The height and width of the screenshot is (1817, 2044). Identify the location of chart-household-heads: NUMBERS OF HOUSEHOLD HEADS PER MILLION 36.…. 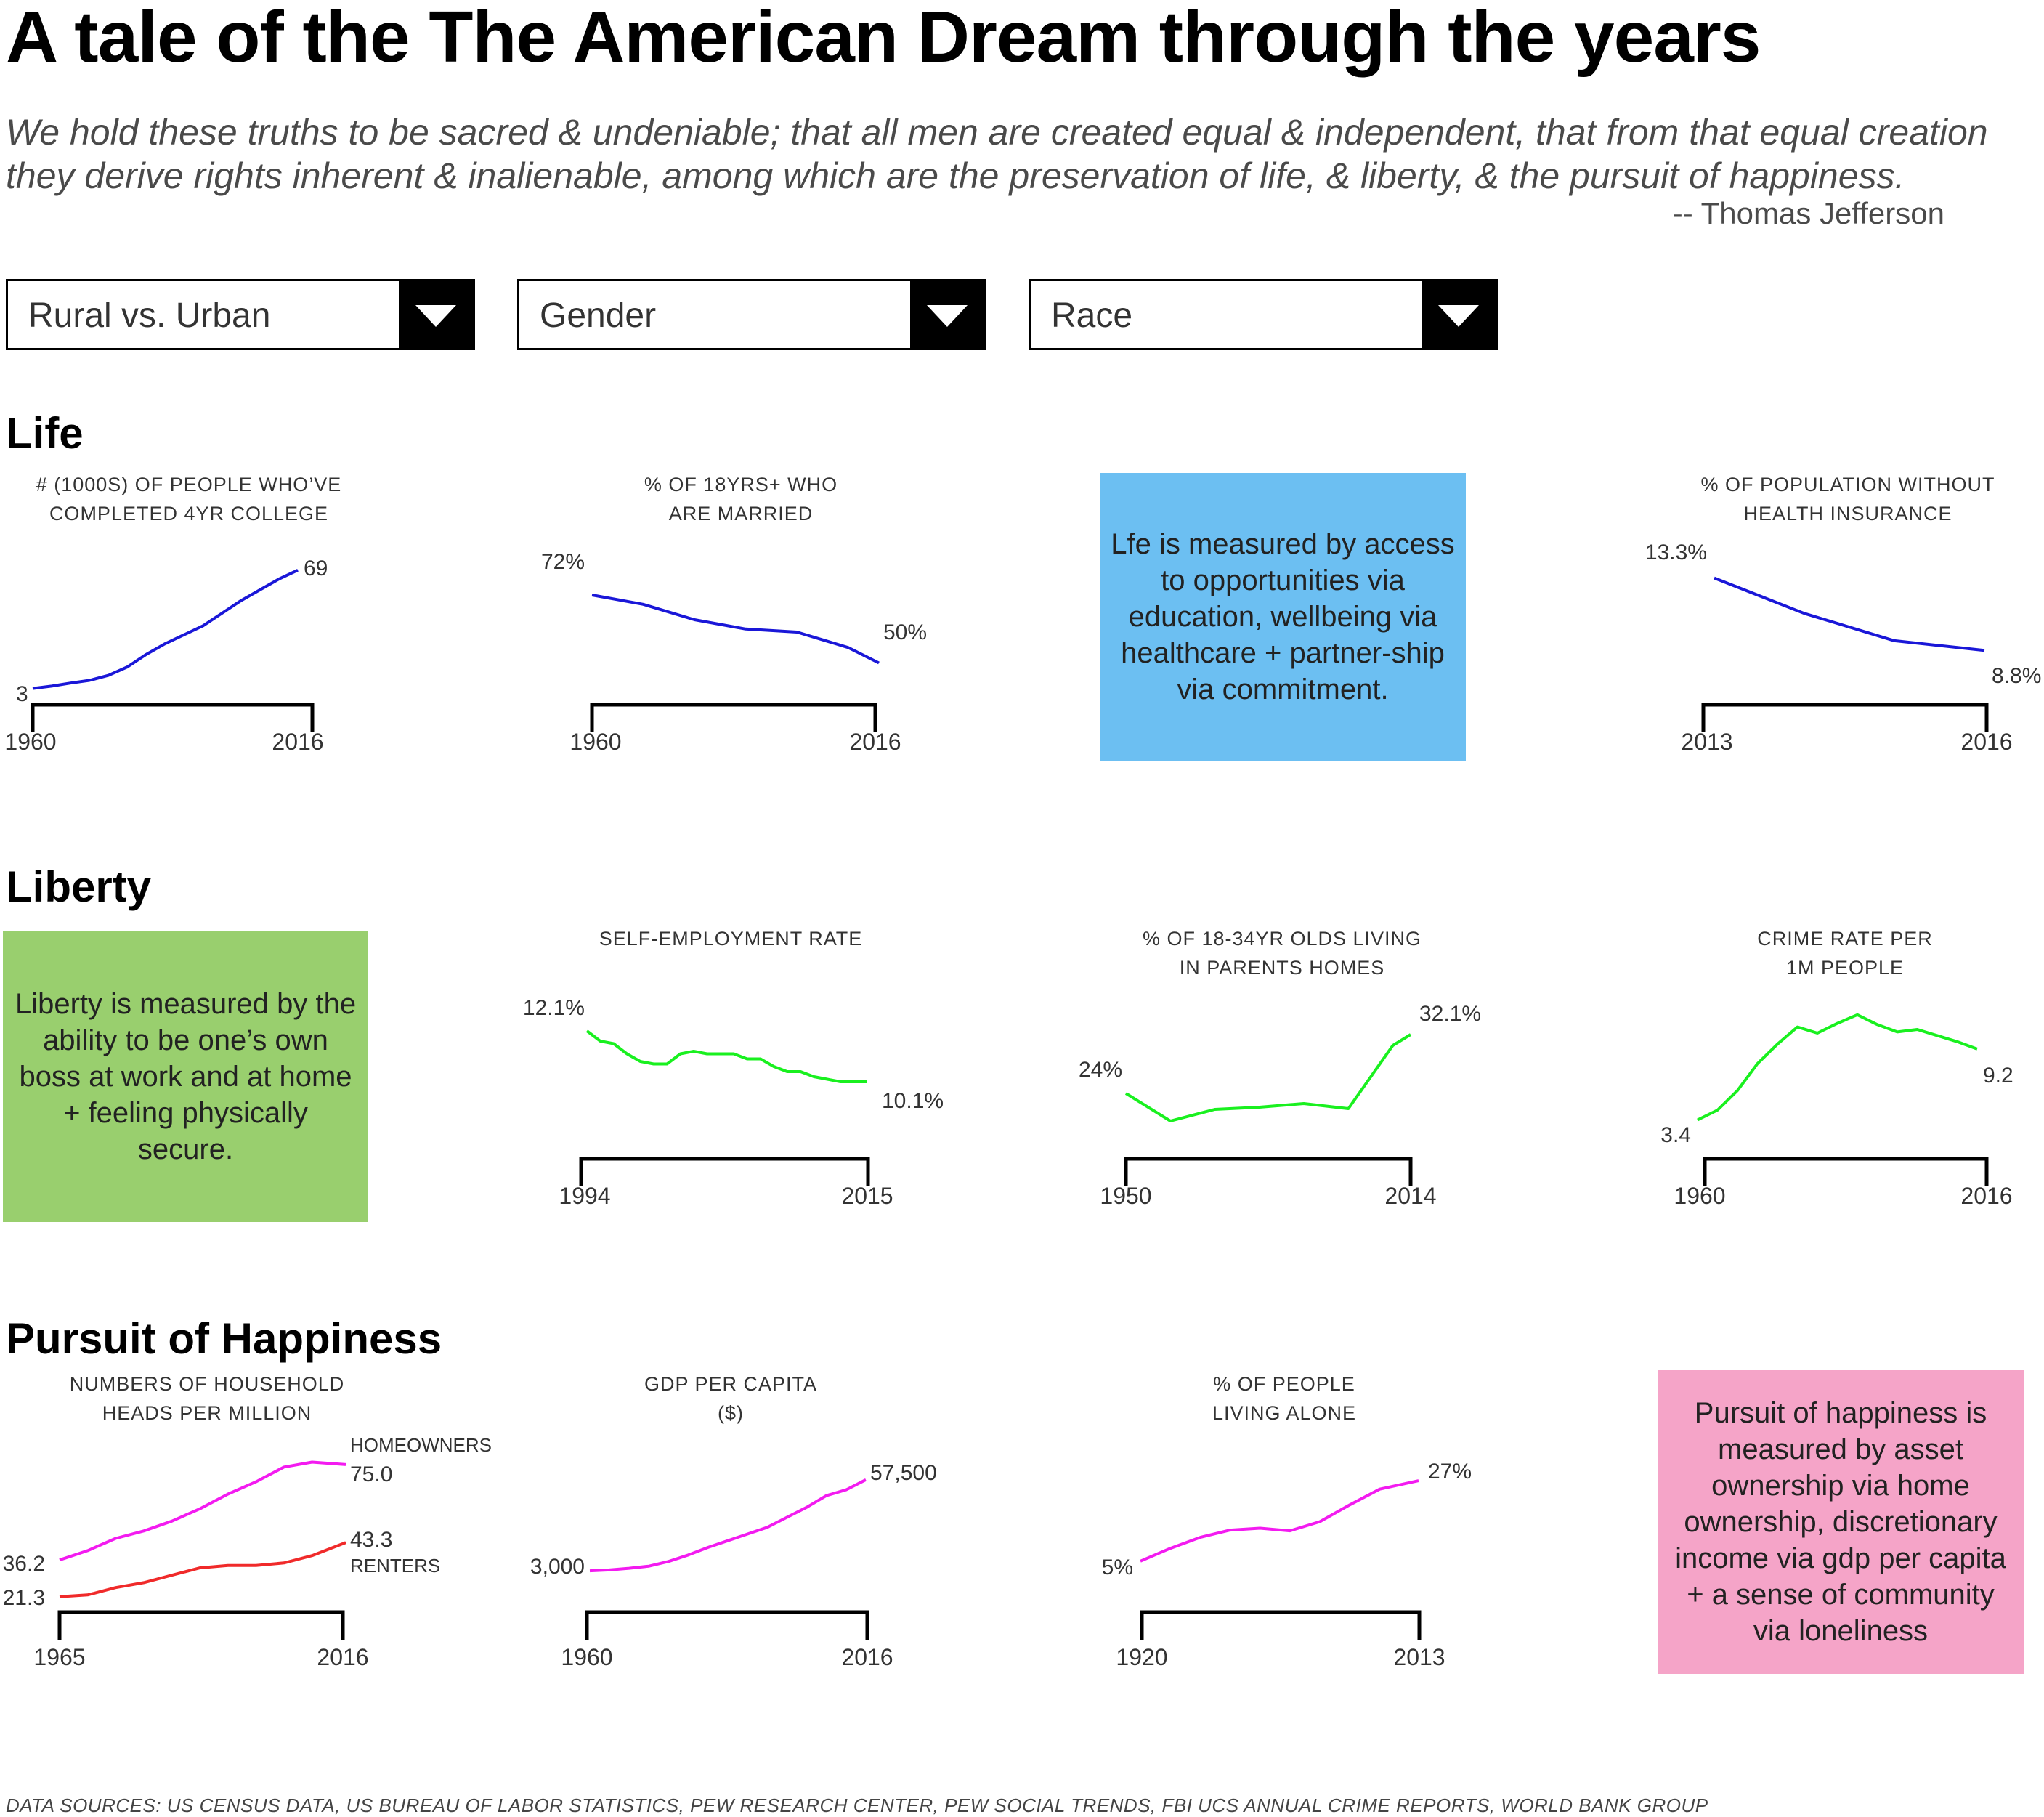
(247, 1521).